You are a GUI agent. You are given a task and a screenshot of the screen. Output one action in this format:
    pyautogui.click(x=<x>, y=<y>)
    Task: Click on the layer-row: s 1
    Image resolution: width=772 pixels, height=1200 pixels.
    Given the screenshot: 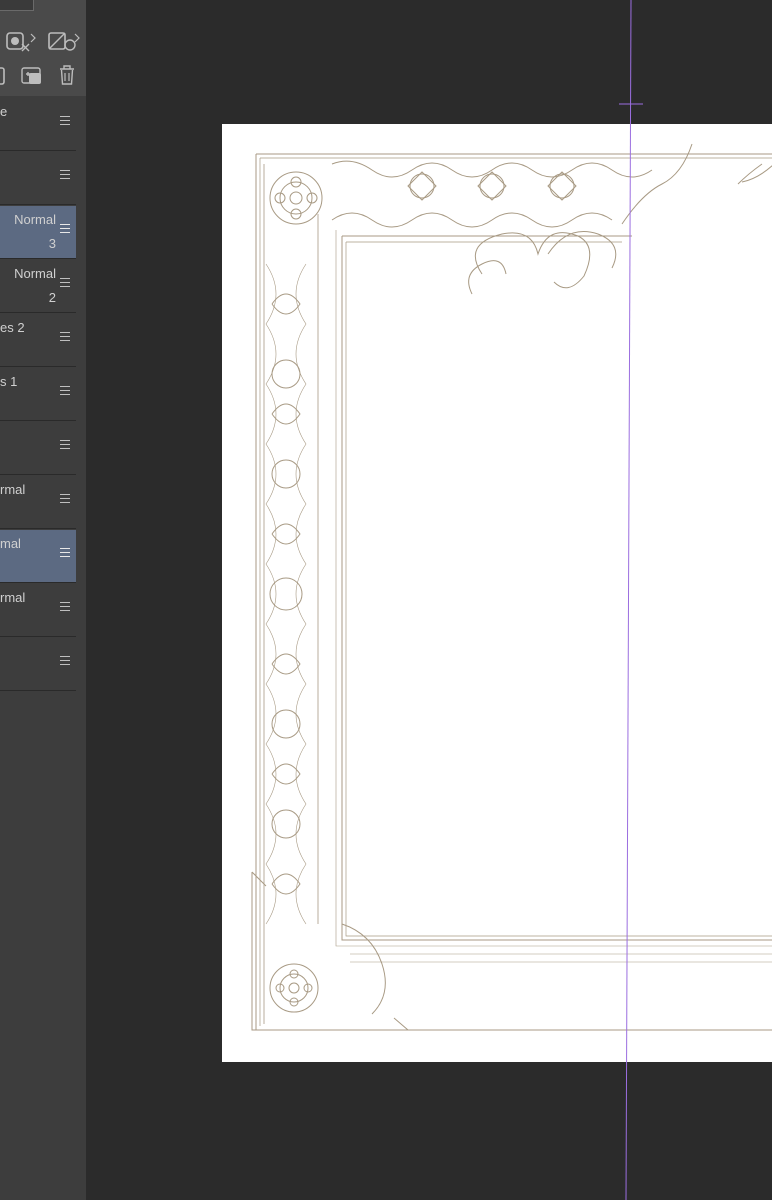 What is the action you would take?
    pyautogui.click(x=38, y=394)
    